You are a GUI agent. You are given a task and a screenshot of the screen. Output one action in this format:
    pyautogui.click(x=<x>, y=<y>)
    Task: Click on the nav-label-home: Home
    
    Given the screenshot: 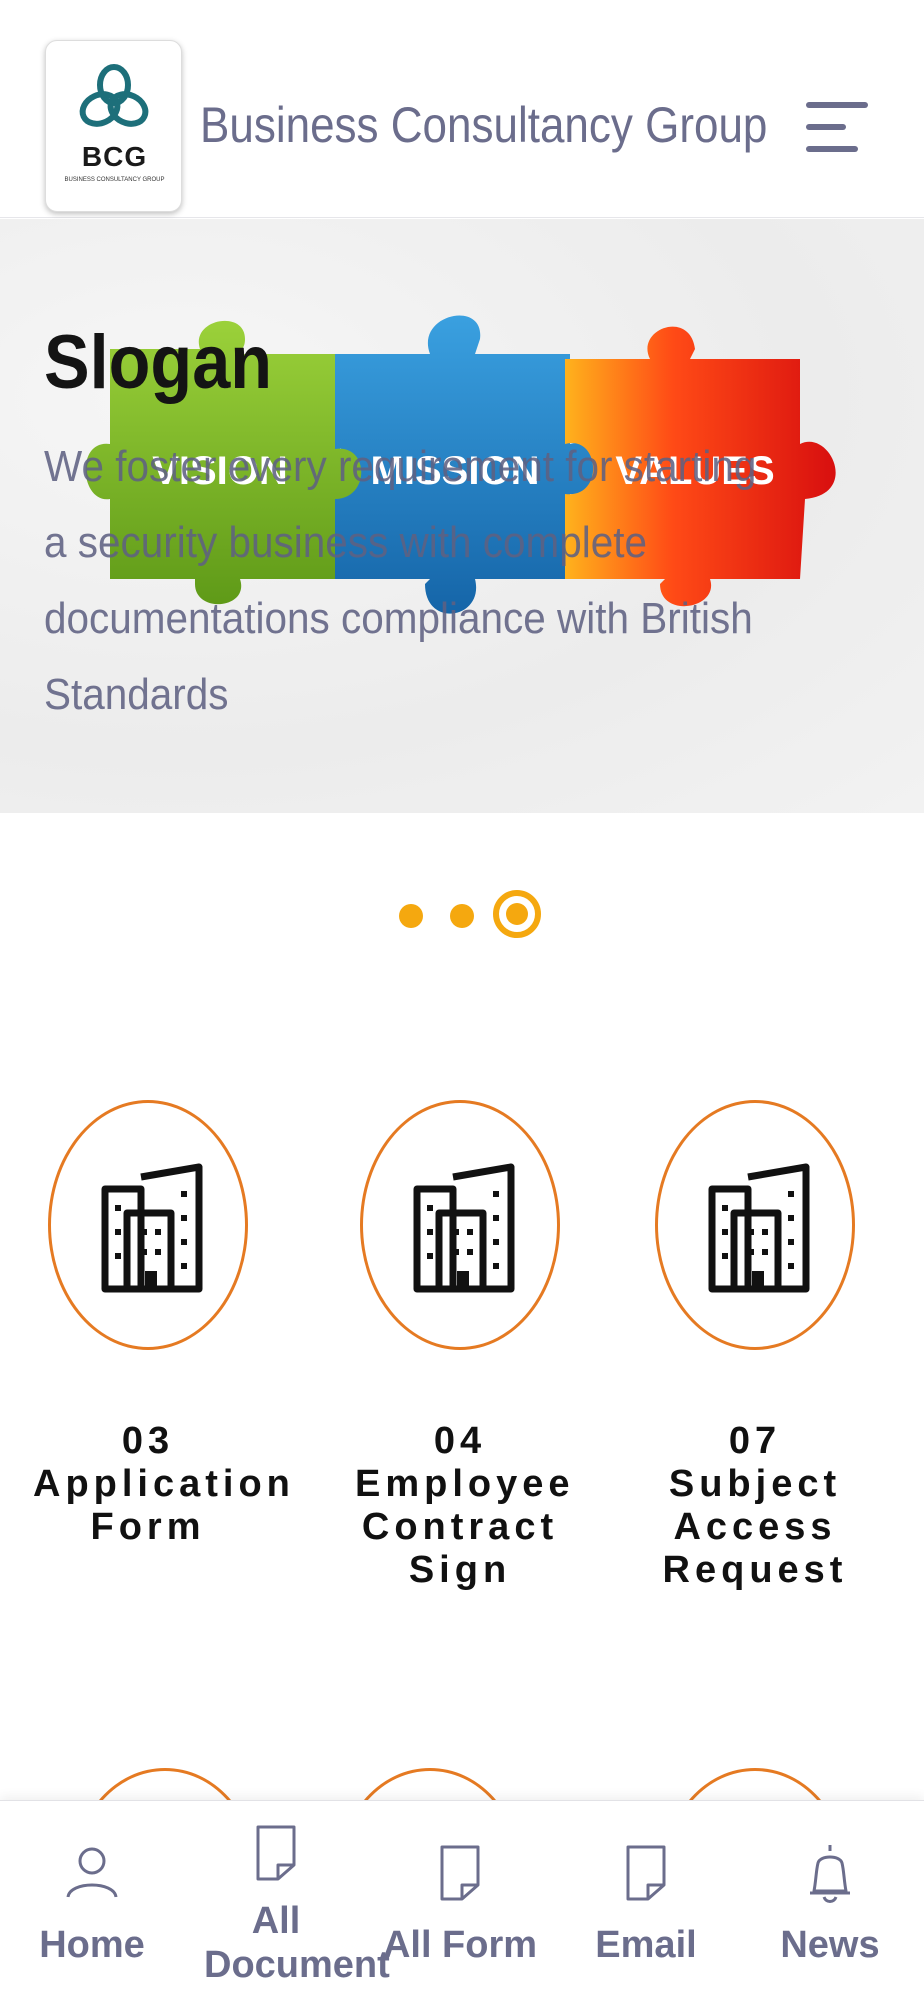 What is the action you would take?
    pyautogui.click(x=92, y=1945)
    